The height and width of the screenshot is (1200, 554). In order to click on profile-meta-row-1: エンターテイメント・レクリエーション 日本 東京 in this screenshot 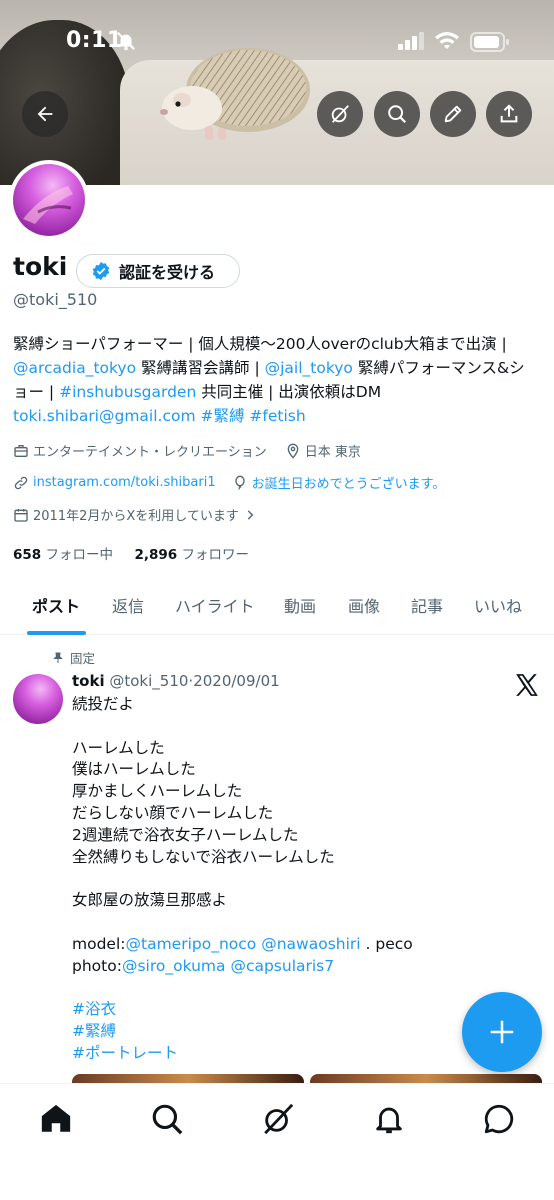, I will do `click(187, 450)`.